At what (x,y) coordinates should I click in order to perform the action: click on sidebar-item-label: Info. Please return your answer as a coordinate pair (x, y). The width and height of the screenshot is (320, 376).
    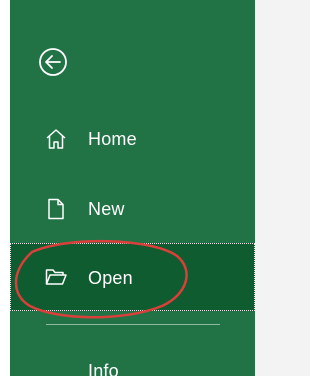
    Looking at the image, I should click on (103, 368).